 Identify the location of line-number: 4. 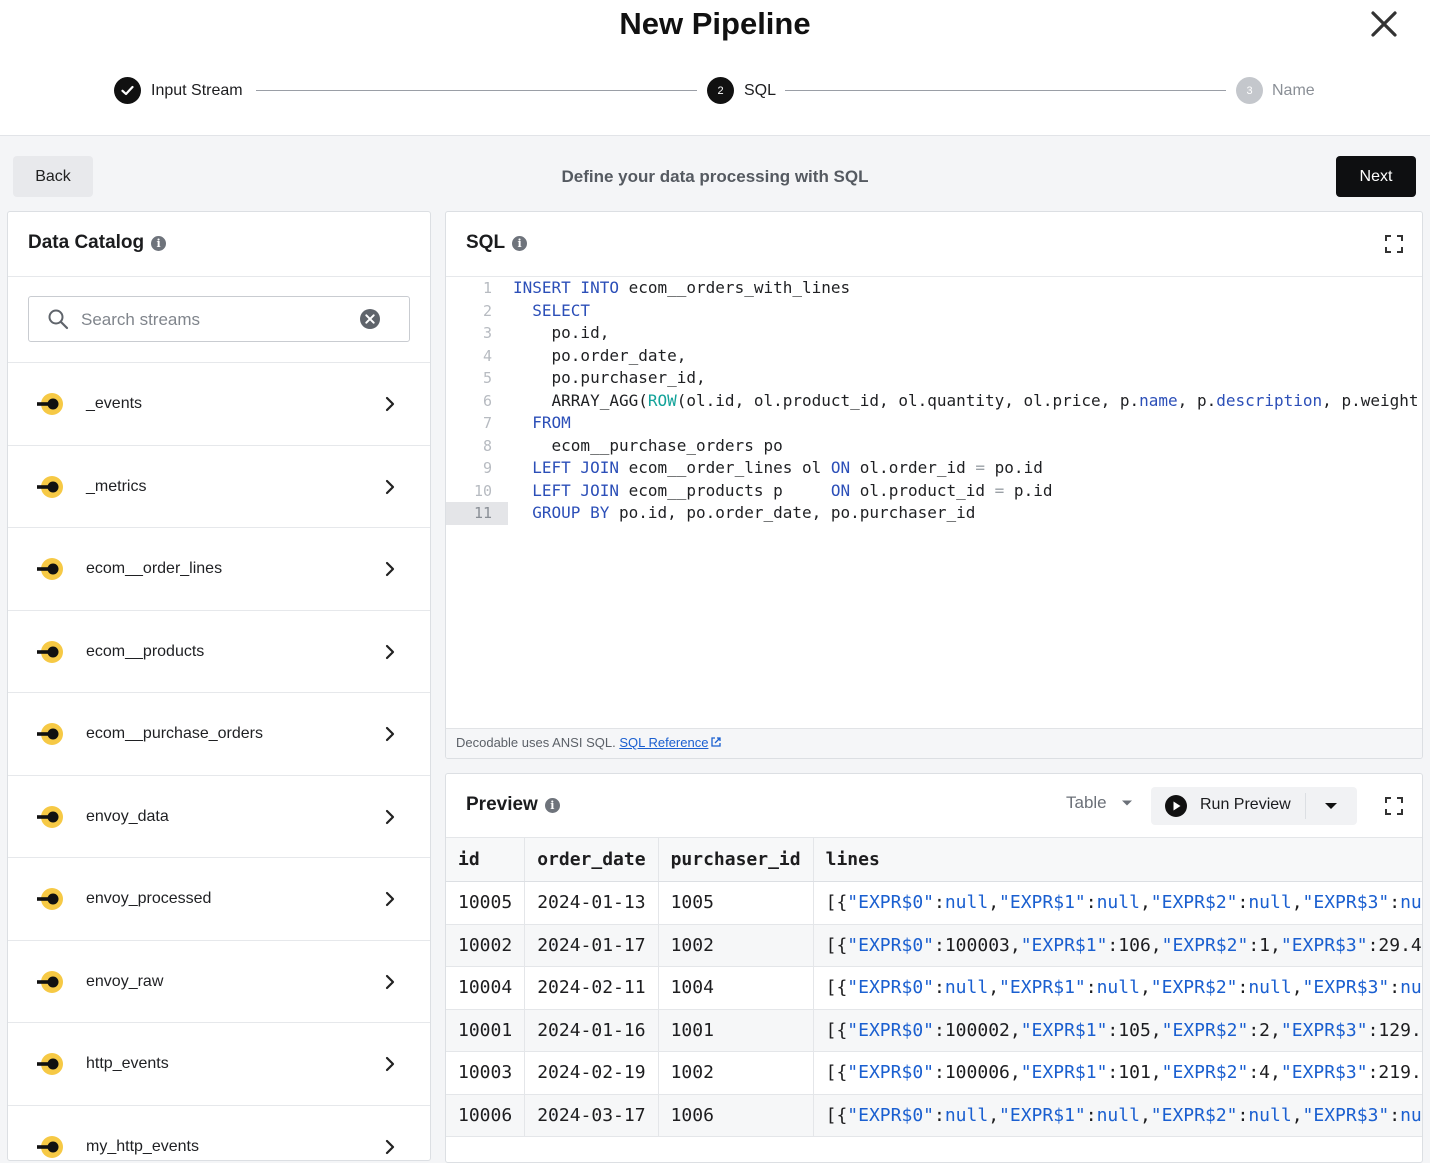
(487, 355).